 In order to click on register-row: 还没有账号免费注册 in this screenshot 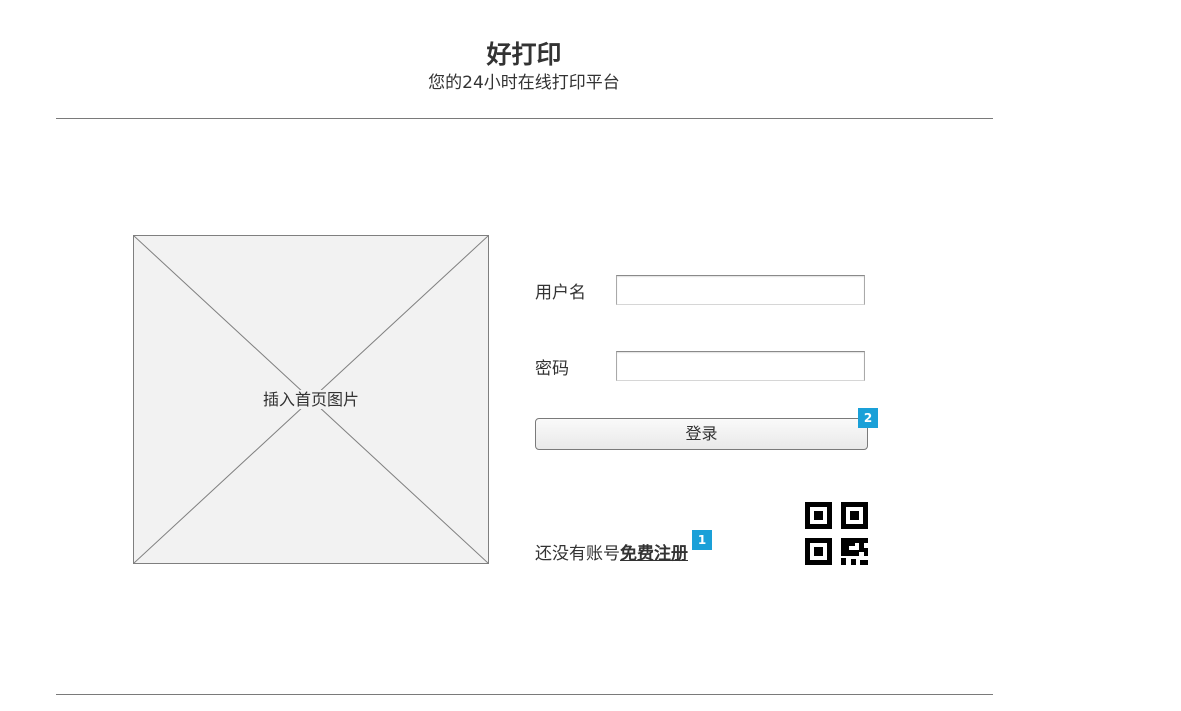, I will do `click(611, 554)`.